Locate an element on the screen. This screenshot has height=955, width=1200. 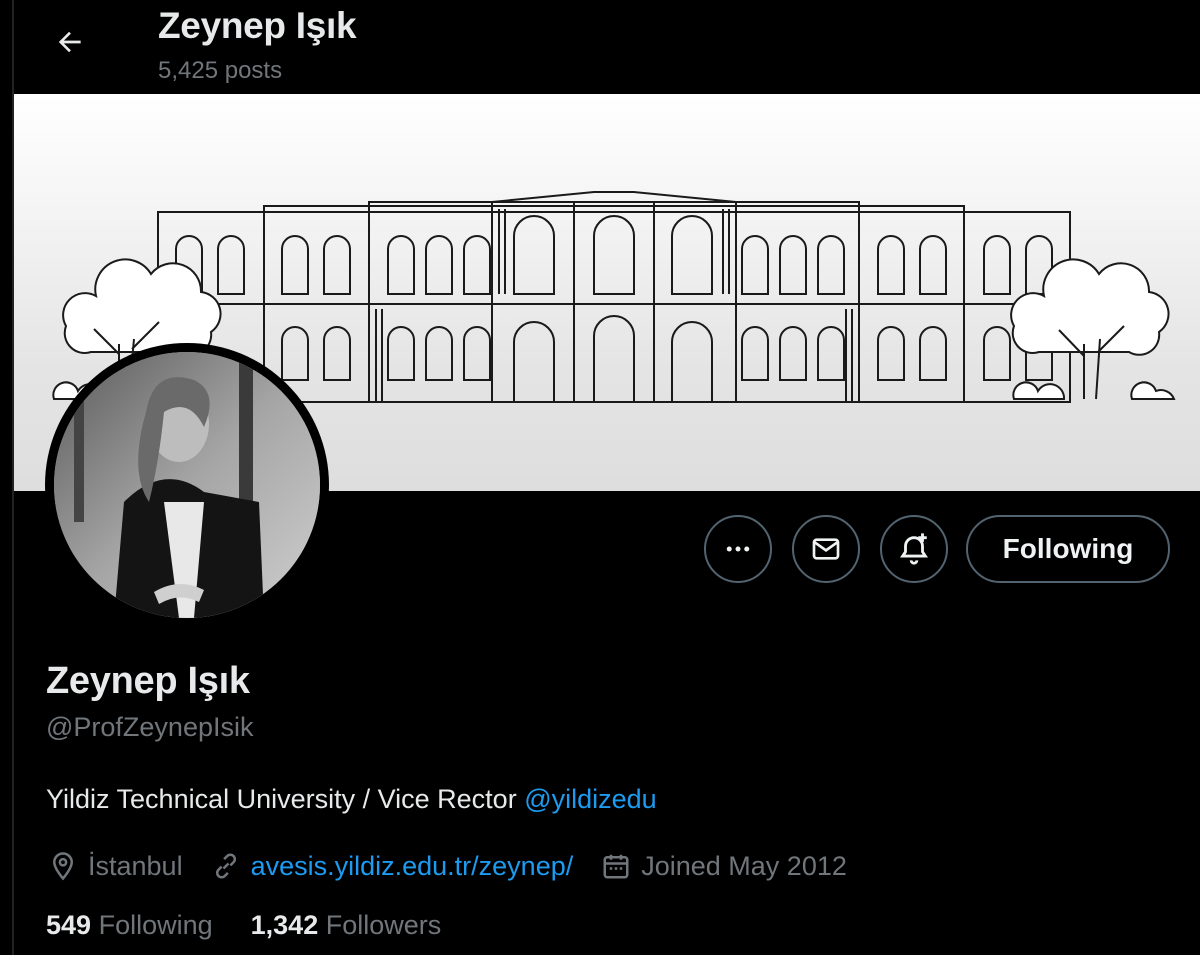
location-item: İstanbul is located at coordinates (115, 866).